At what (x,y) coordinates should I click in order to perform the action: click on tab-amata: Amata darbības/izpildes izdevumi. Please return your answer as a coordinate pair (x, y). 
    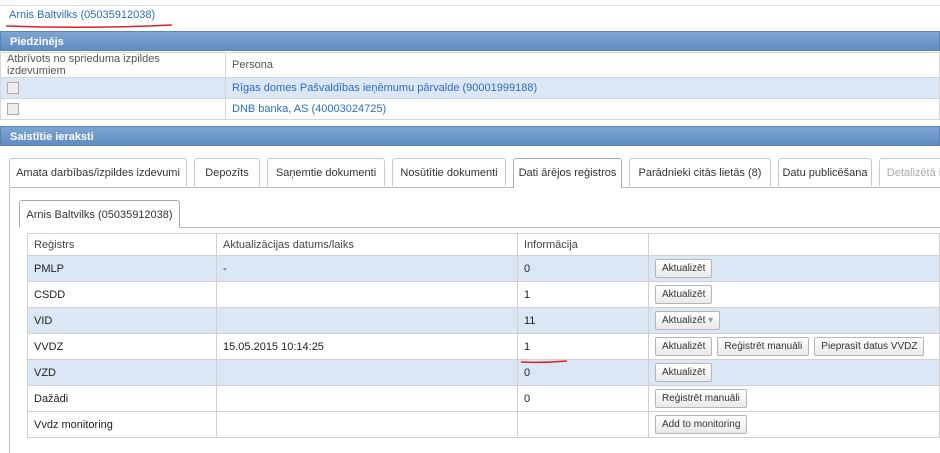
    Looking at the image, I should click on (98, 172).